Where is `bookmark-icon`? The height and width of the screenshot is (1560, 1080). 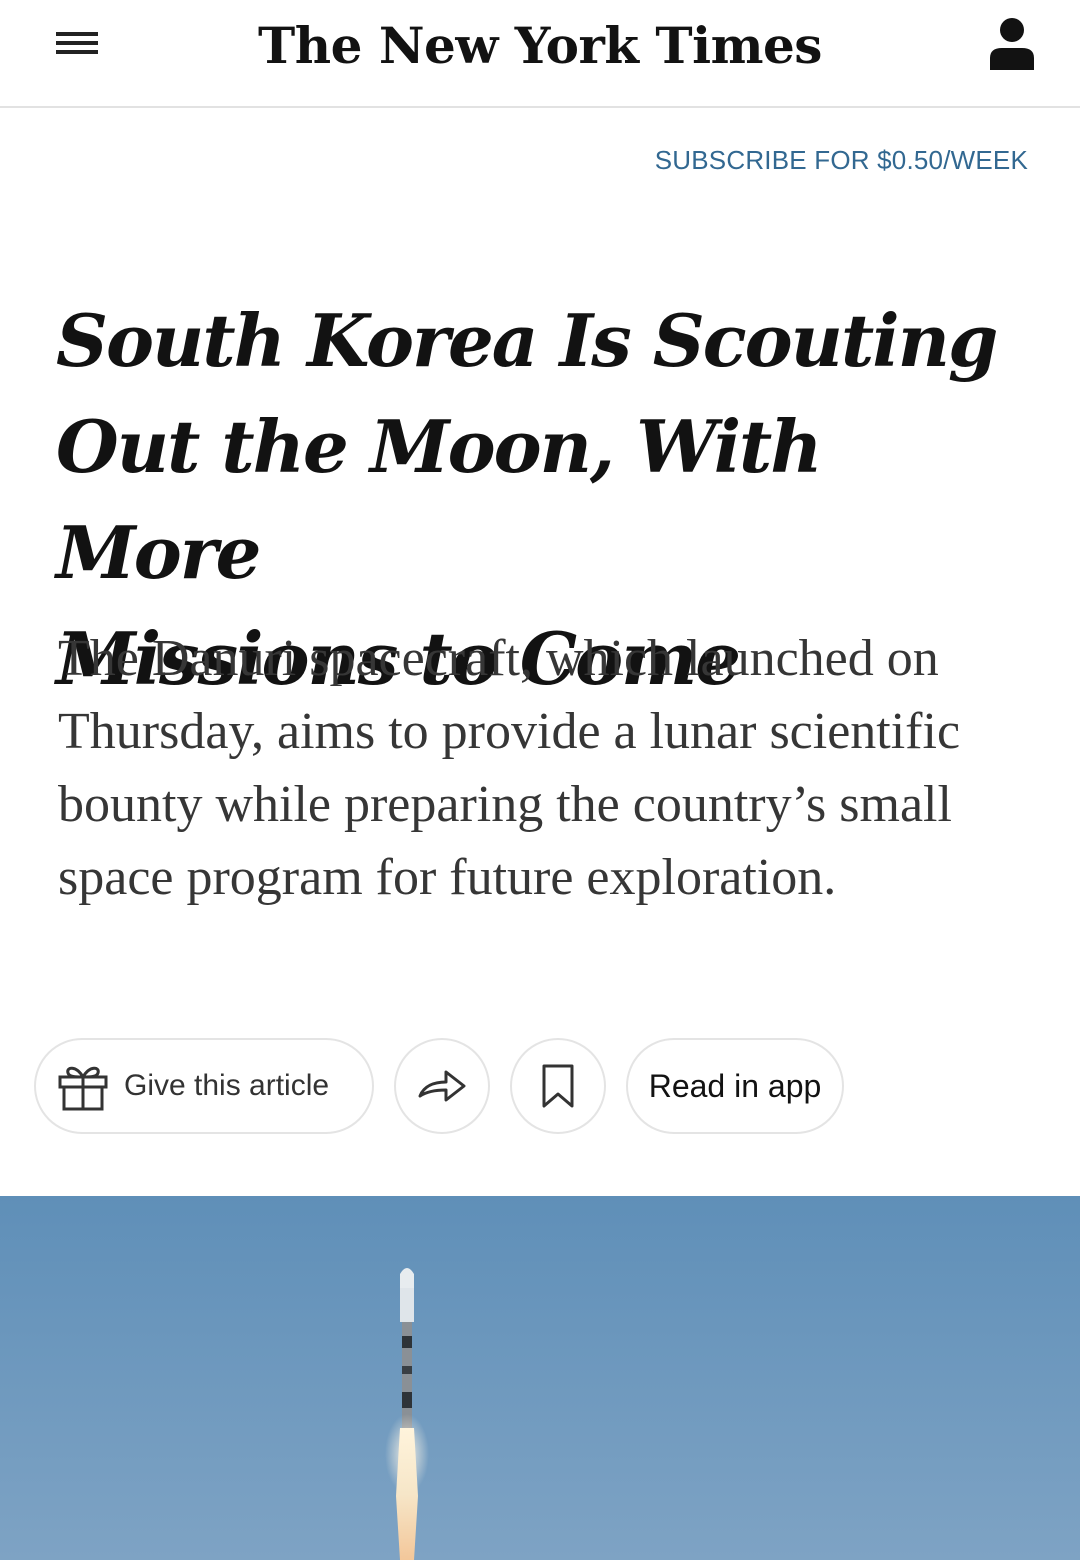
bookmark-icon is located at coordinates (558, 1086).